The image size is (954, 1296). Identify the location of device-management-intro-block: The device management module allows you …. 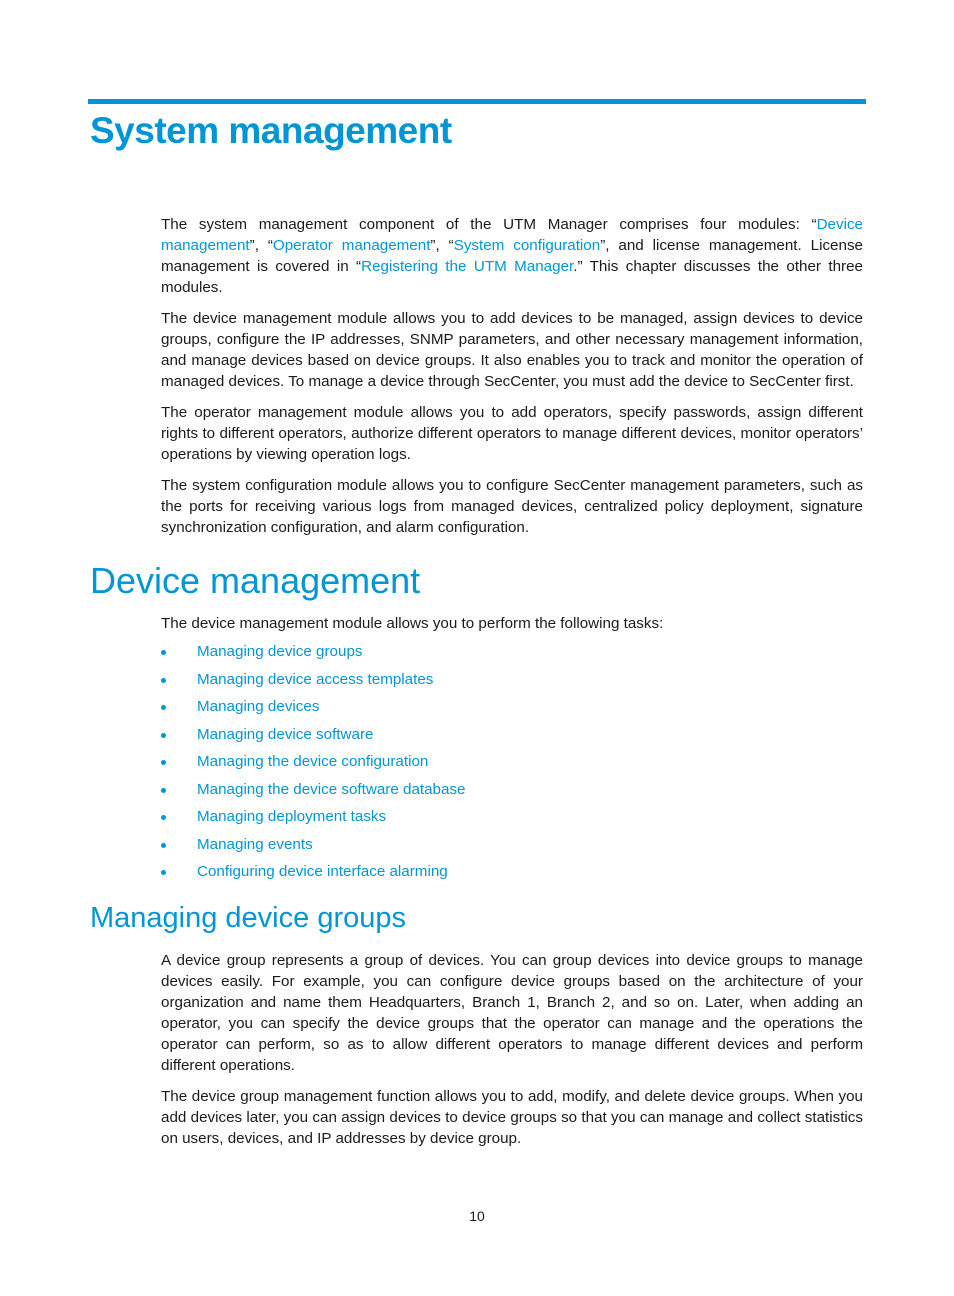
(512, 628).